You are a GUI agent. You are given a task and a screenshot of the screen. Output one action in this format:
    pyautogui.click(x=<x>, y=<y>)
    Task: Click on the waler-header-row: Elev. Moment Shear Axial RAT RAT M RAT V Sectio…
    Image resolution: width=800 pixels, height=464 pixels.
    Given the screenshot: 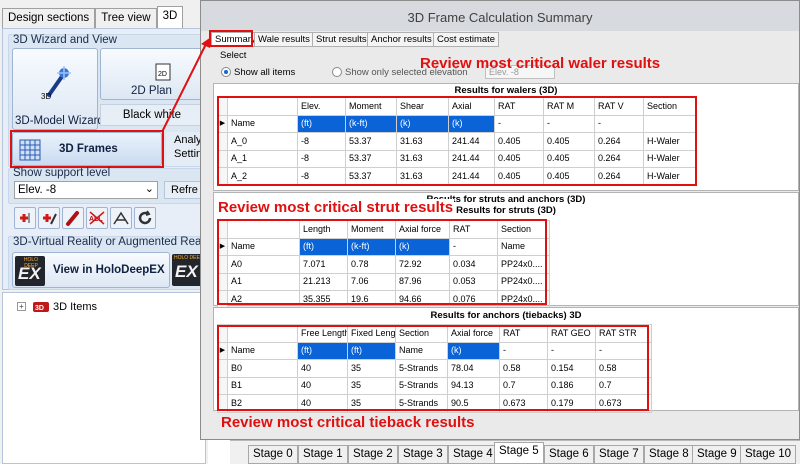 What is the action you would take?
    pyautogui.click(x=456, y=106)
    